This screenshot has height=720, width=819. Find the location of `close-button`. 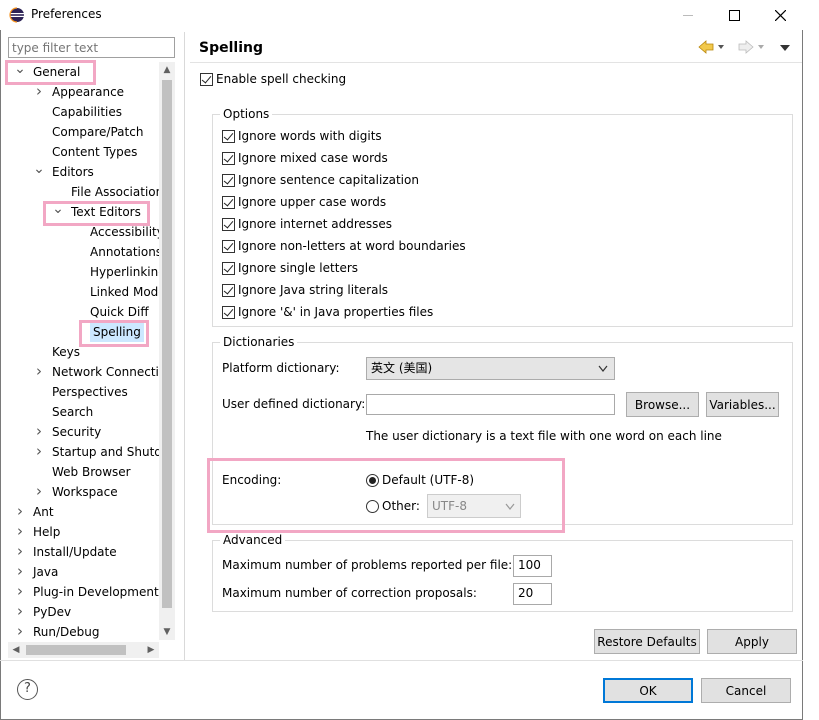

close-button is located at coordinates (780, 15).